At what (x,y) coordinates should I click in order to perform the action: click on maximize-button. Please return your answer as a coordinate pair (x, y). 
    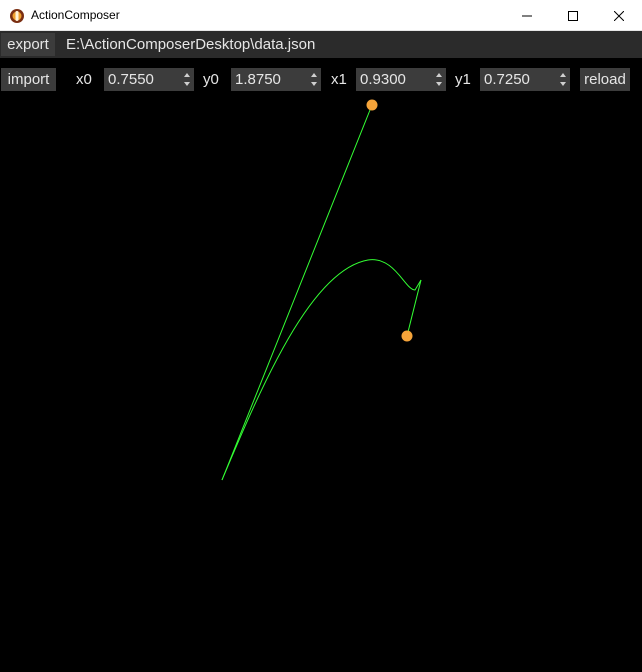
    Looking at the image, I should click on (573, 15).